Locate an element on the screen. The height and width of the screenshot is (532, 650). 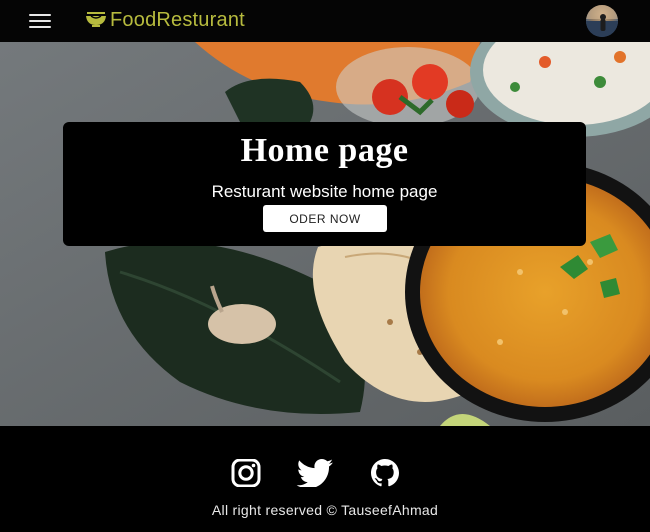
github-icon is located at coordinates (385, 473).